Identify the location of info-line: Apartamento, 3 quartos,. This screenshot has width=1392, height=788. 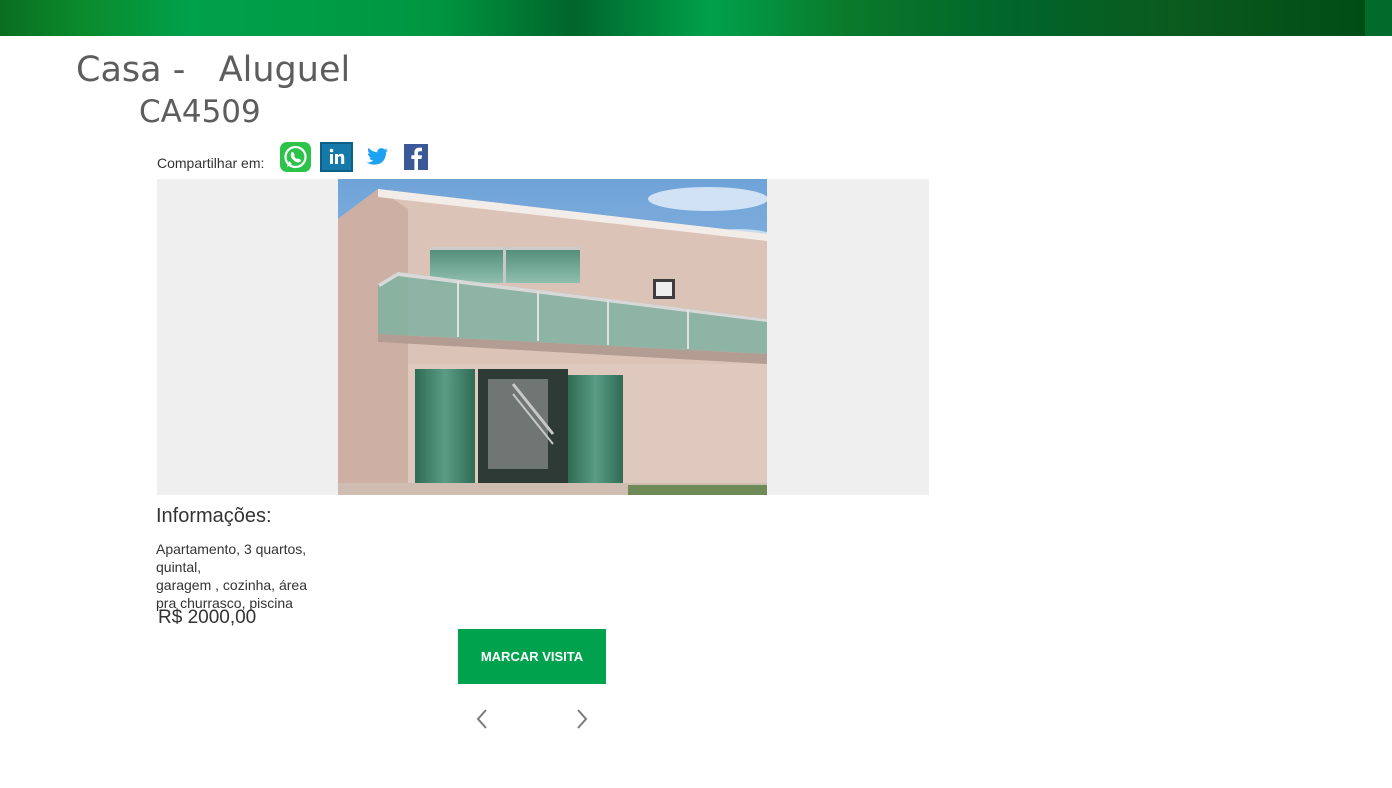
(231, 549).